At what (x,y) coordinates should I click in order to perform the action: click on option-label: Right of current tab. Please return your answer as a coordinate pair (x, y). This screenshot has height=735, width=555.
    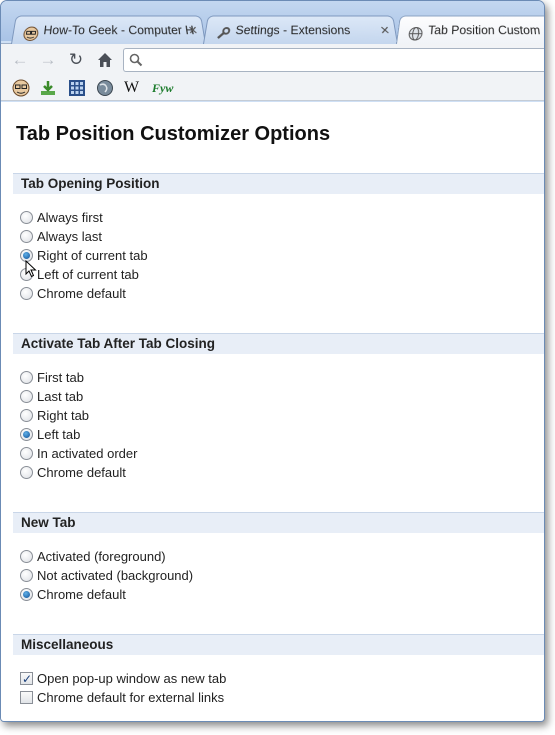
    Looking at the image, I should click on (92, 255).